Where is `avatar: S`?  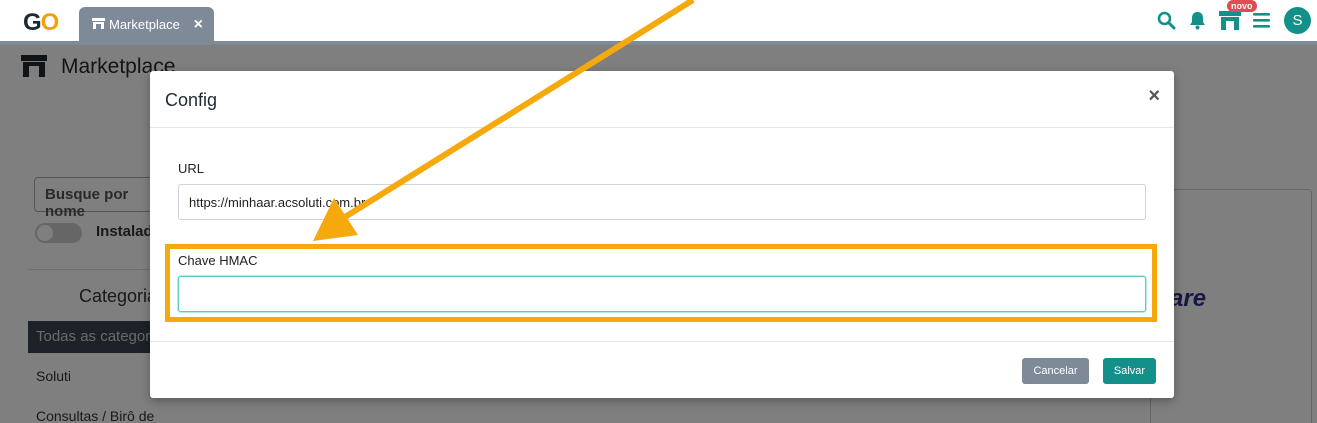 avatar: S is located at coordinates (1297, 20).